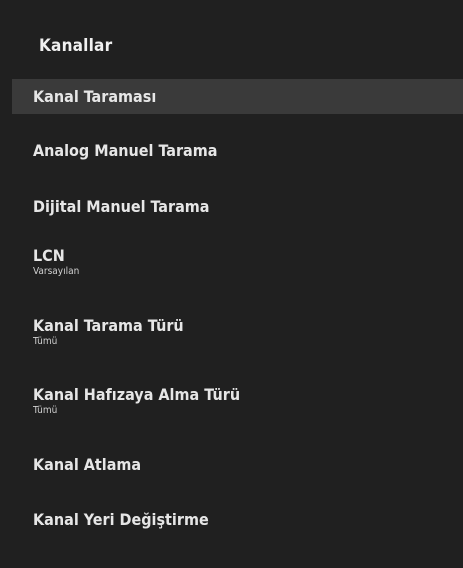 The width and height of the screenshot is (463, 568). I want to click on menu-item-label: Kanal Atlama, so click(87, 464).